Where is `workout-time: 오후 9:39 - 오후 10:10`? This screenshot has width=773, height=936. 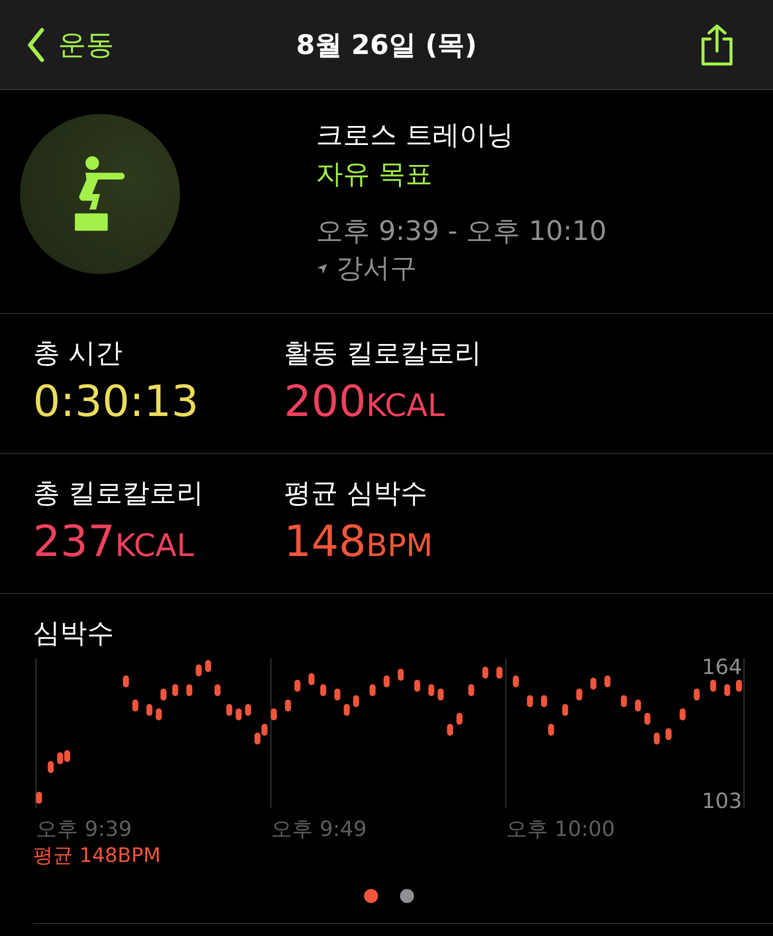
workout-time: 오후 9:39 - 오후 10:10 is located at coordinates (461, 232).